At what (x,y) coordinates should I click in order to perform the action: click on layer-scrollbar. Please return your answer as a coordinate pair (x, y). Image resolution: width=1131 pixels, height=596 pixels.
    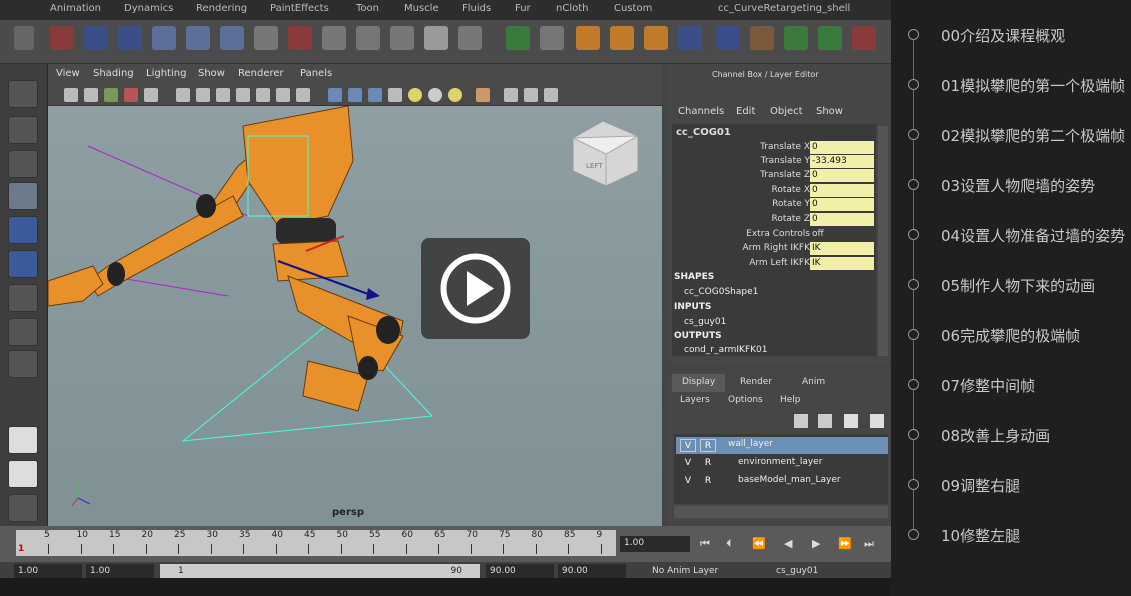
    Looking at the image, I should click on (781, 512).